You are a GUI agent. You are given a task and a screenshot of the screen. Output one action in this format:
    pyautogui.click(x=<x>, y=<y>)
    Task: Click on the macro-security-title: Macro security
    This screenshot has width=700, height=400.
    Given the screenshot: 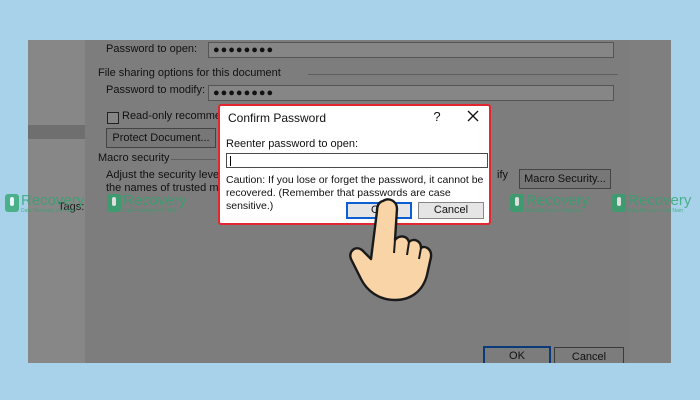 What is the action you would take?
    pyautogui.click(x=134, y=158)
    